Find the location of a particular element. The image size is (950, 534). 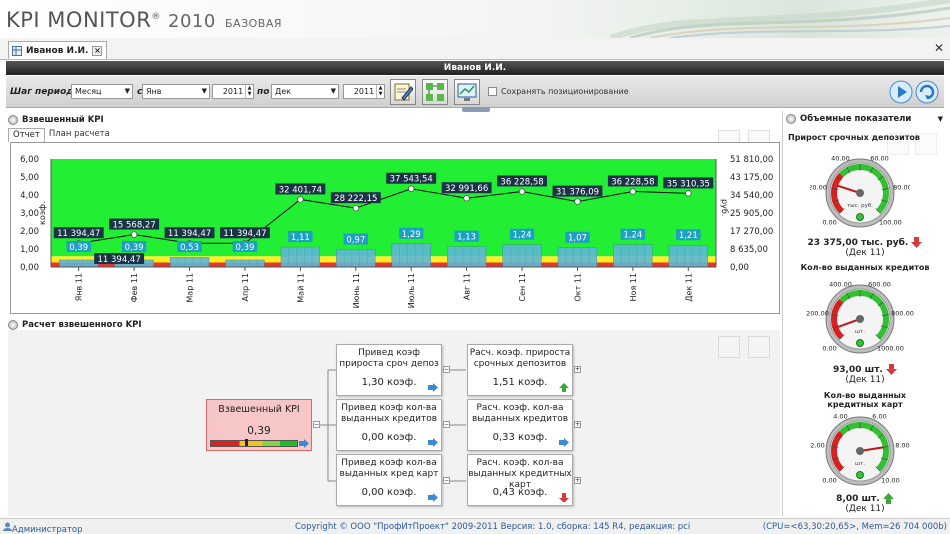

right-node-title: Расч. коэф. кол-ва выданных кредитов is located at coordinates (520, 413).